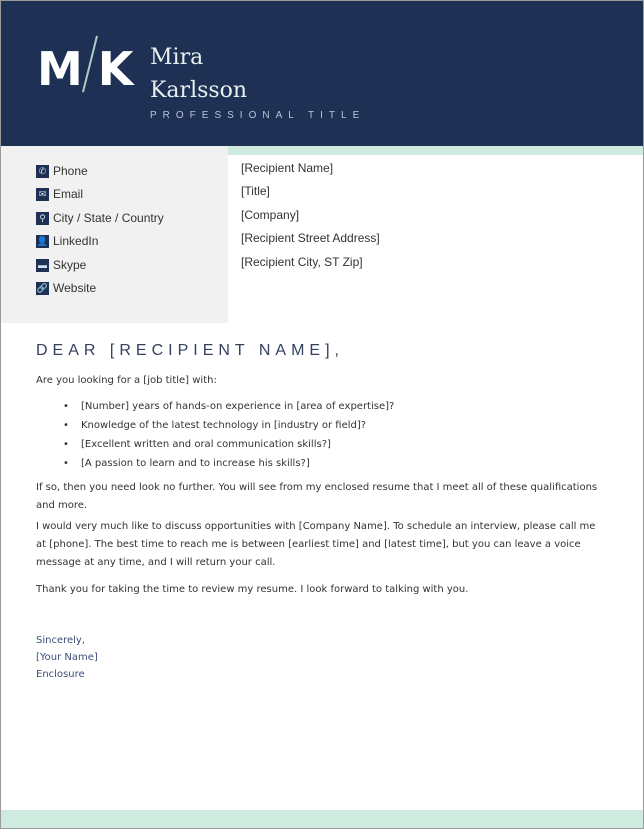 The image size is (644, 829). I want to click on contact-linkedin: 👤 LinkedIn, so click(67, 241).